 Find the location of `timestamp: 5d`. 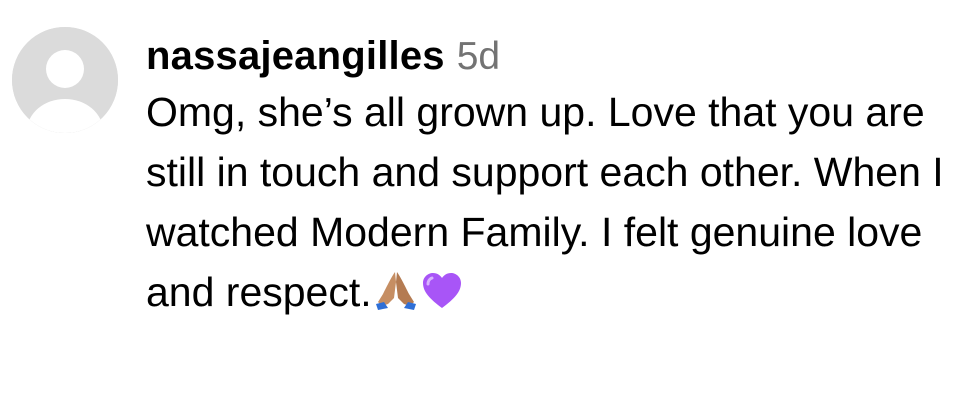

timestamp: 5d is located at coordinates (478, 57).